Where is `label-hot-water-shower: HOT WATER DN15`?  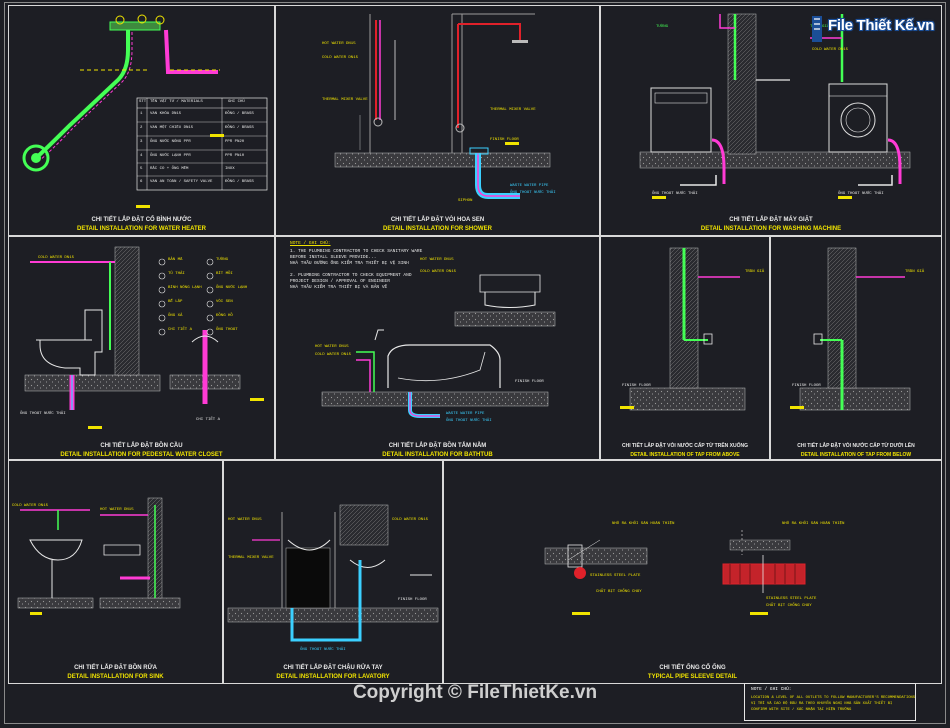
label-hot-water-shower: HOT WATER DN15 is located at coordinates (339, 44).